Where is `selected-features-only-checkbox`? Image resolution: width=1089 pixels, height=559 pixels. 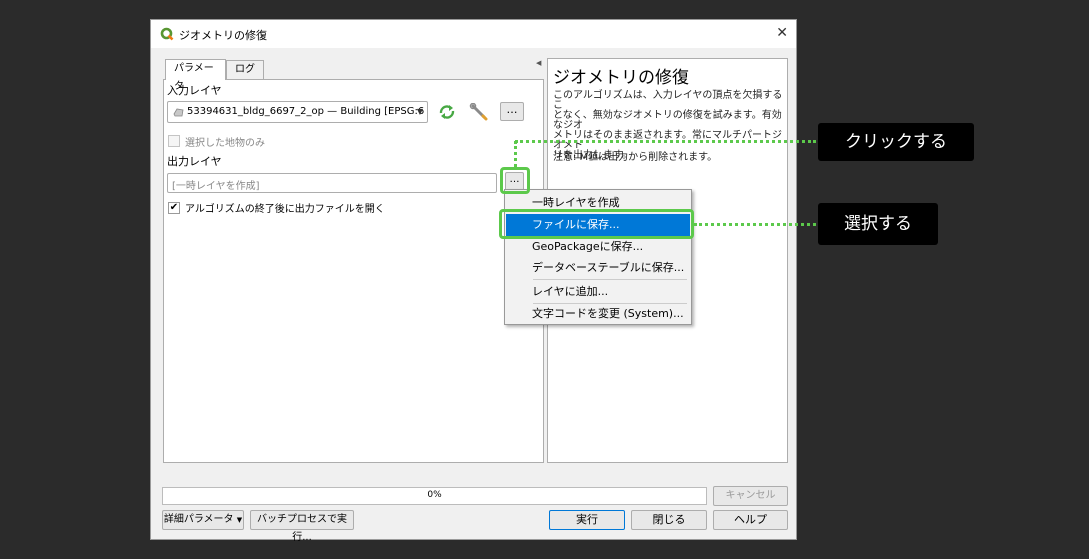
selected-features-only-checkbox is located at coordinates (174, 141).